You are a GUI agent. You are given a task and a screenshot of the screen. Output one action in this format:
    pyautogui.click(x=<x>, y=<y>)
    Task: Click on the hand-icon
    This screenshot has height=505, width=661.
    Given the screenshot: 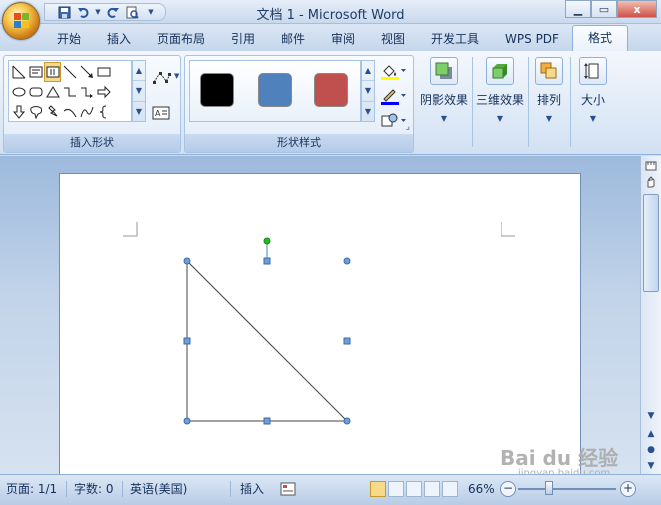 What is the action you would take?
    pyautogui.click(x=651, y=182)
    